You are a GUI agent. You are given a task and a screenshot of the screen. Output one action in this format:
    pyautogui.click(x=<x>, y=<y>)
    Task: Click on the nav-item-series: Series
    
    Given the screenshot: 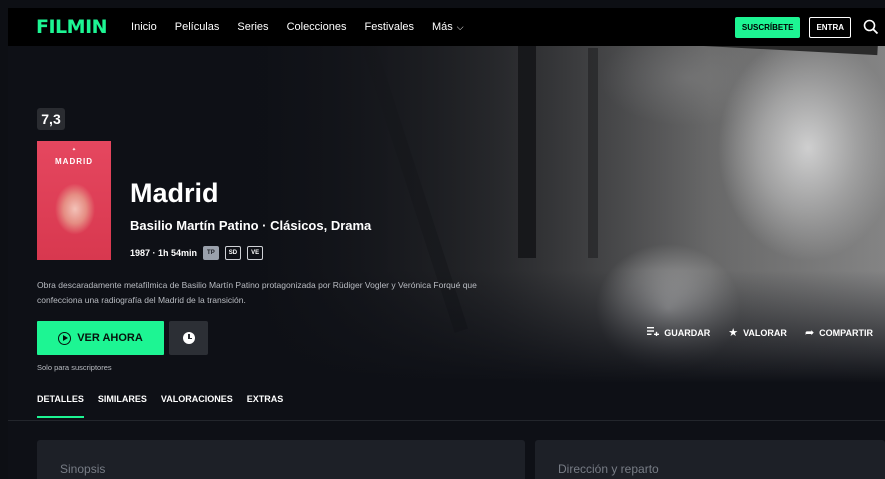 What is the action you would take?
    pyautogui.click(x=252, y=27)
    